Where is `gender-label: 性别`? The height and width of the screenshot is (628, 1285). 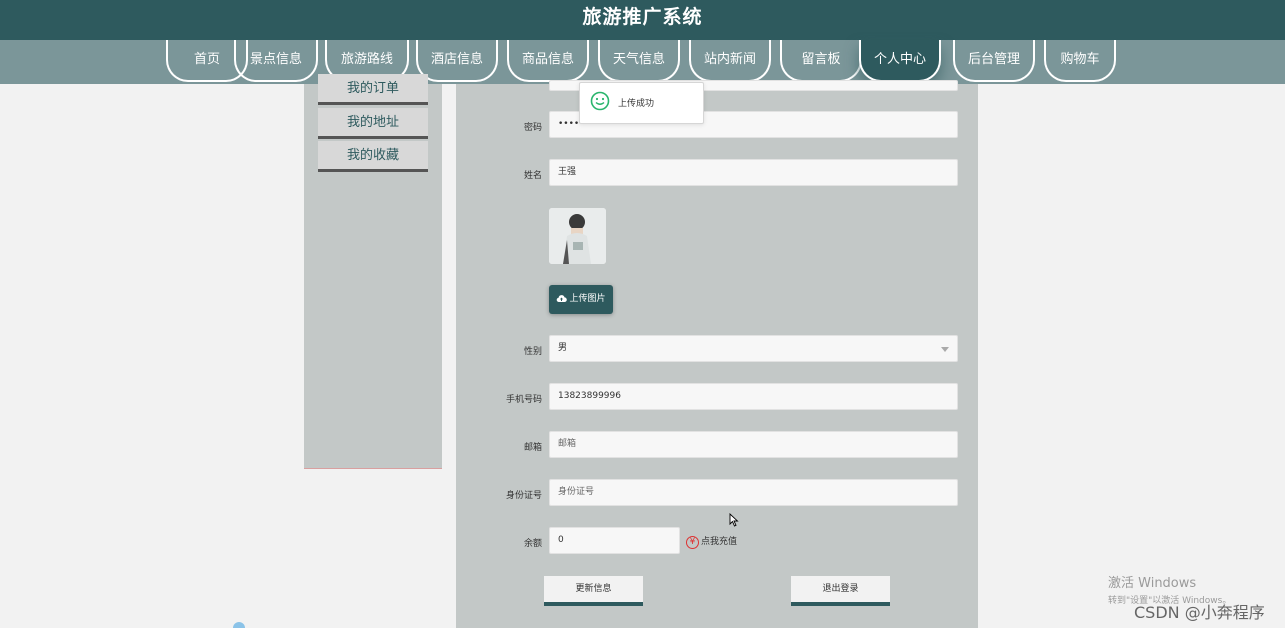
gender-label: 性别 is located at coordinates (532, 352).